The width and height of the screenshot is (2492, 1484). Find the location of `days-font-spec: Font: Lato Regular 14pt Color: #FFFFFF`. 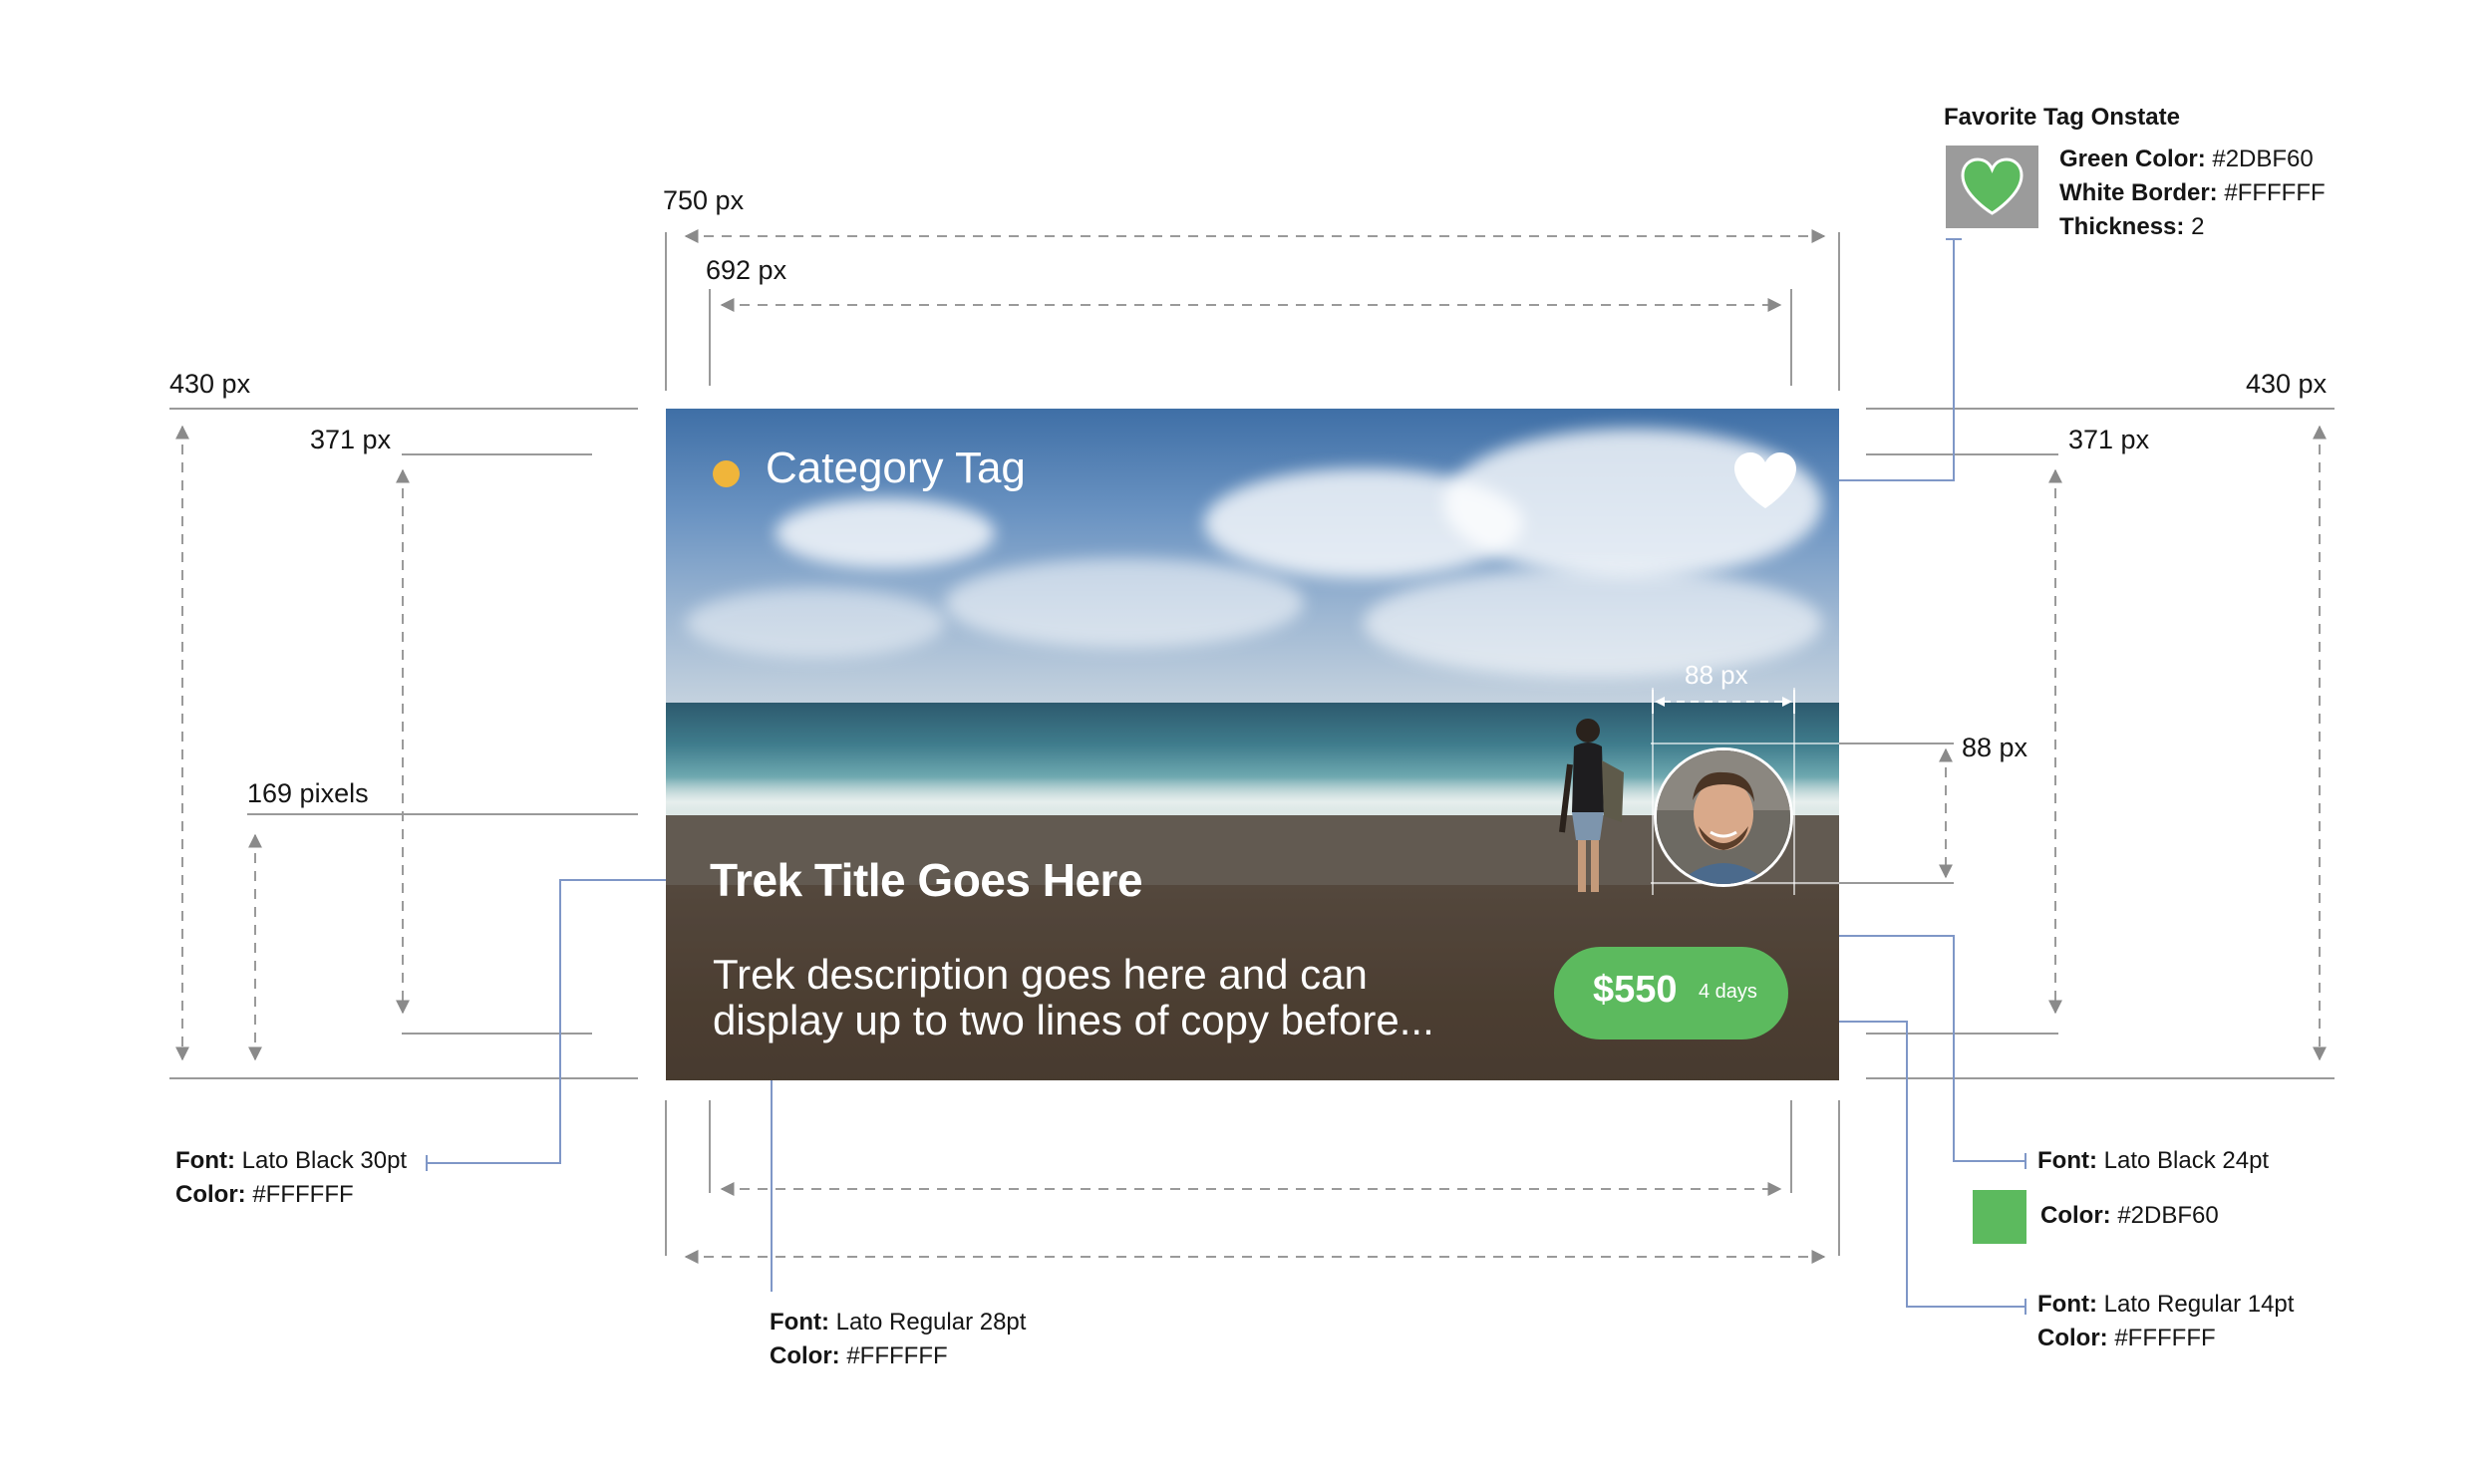

days-font-spec: Font: Lato Regular 14pt Color: #FFFFFF is located at coordinates (2166, 1321).